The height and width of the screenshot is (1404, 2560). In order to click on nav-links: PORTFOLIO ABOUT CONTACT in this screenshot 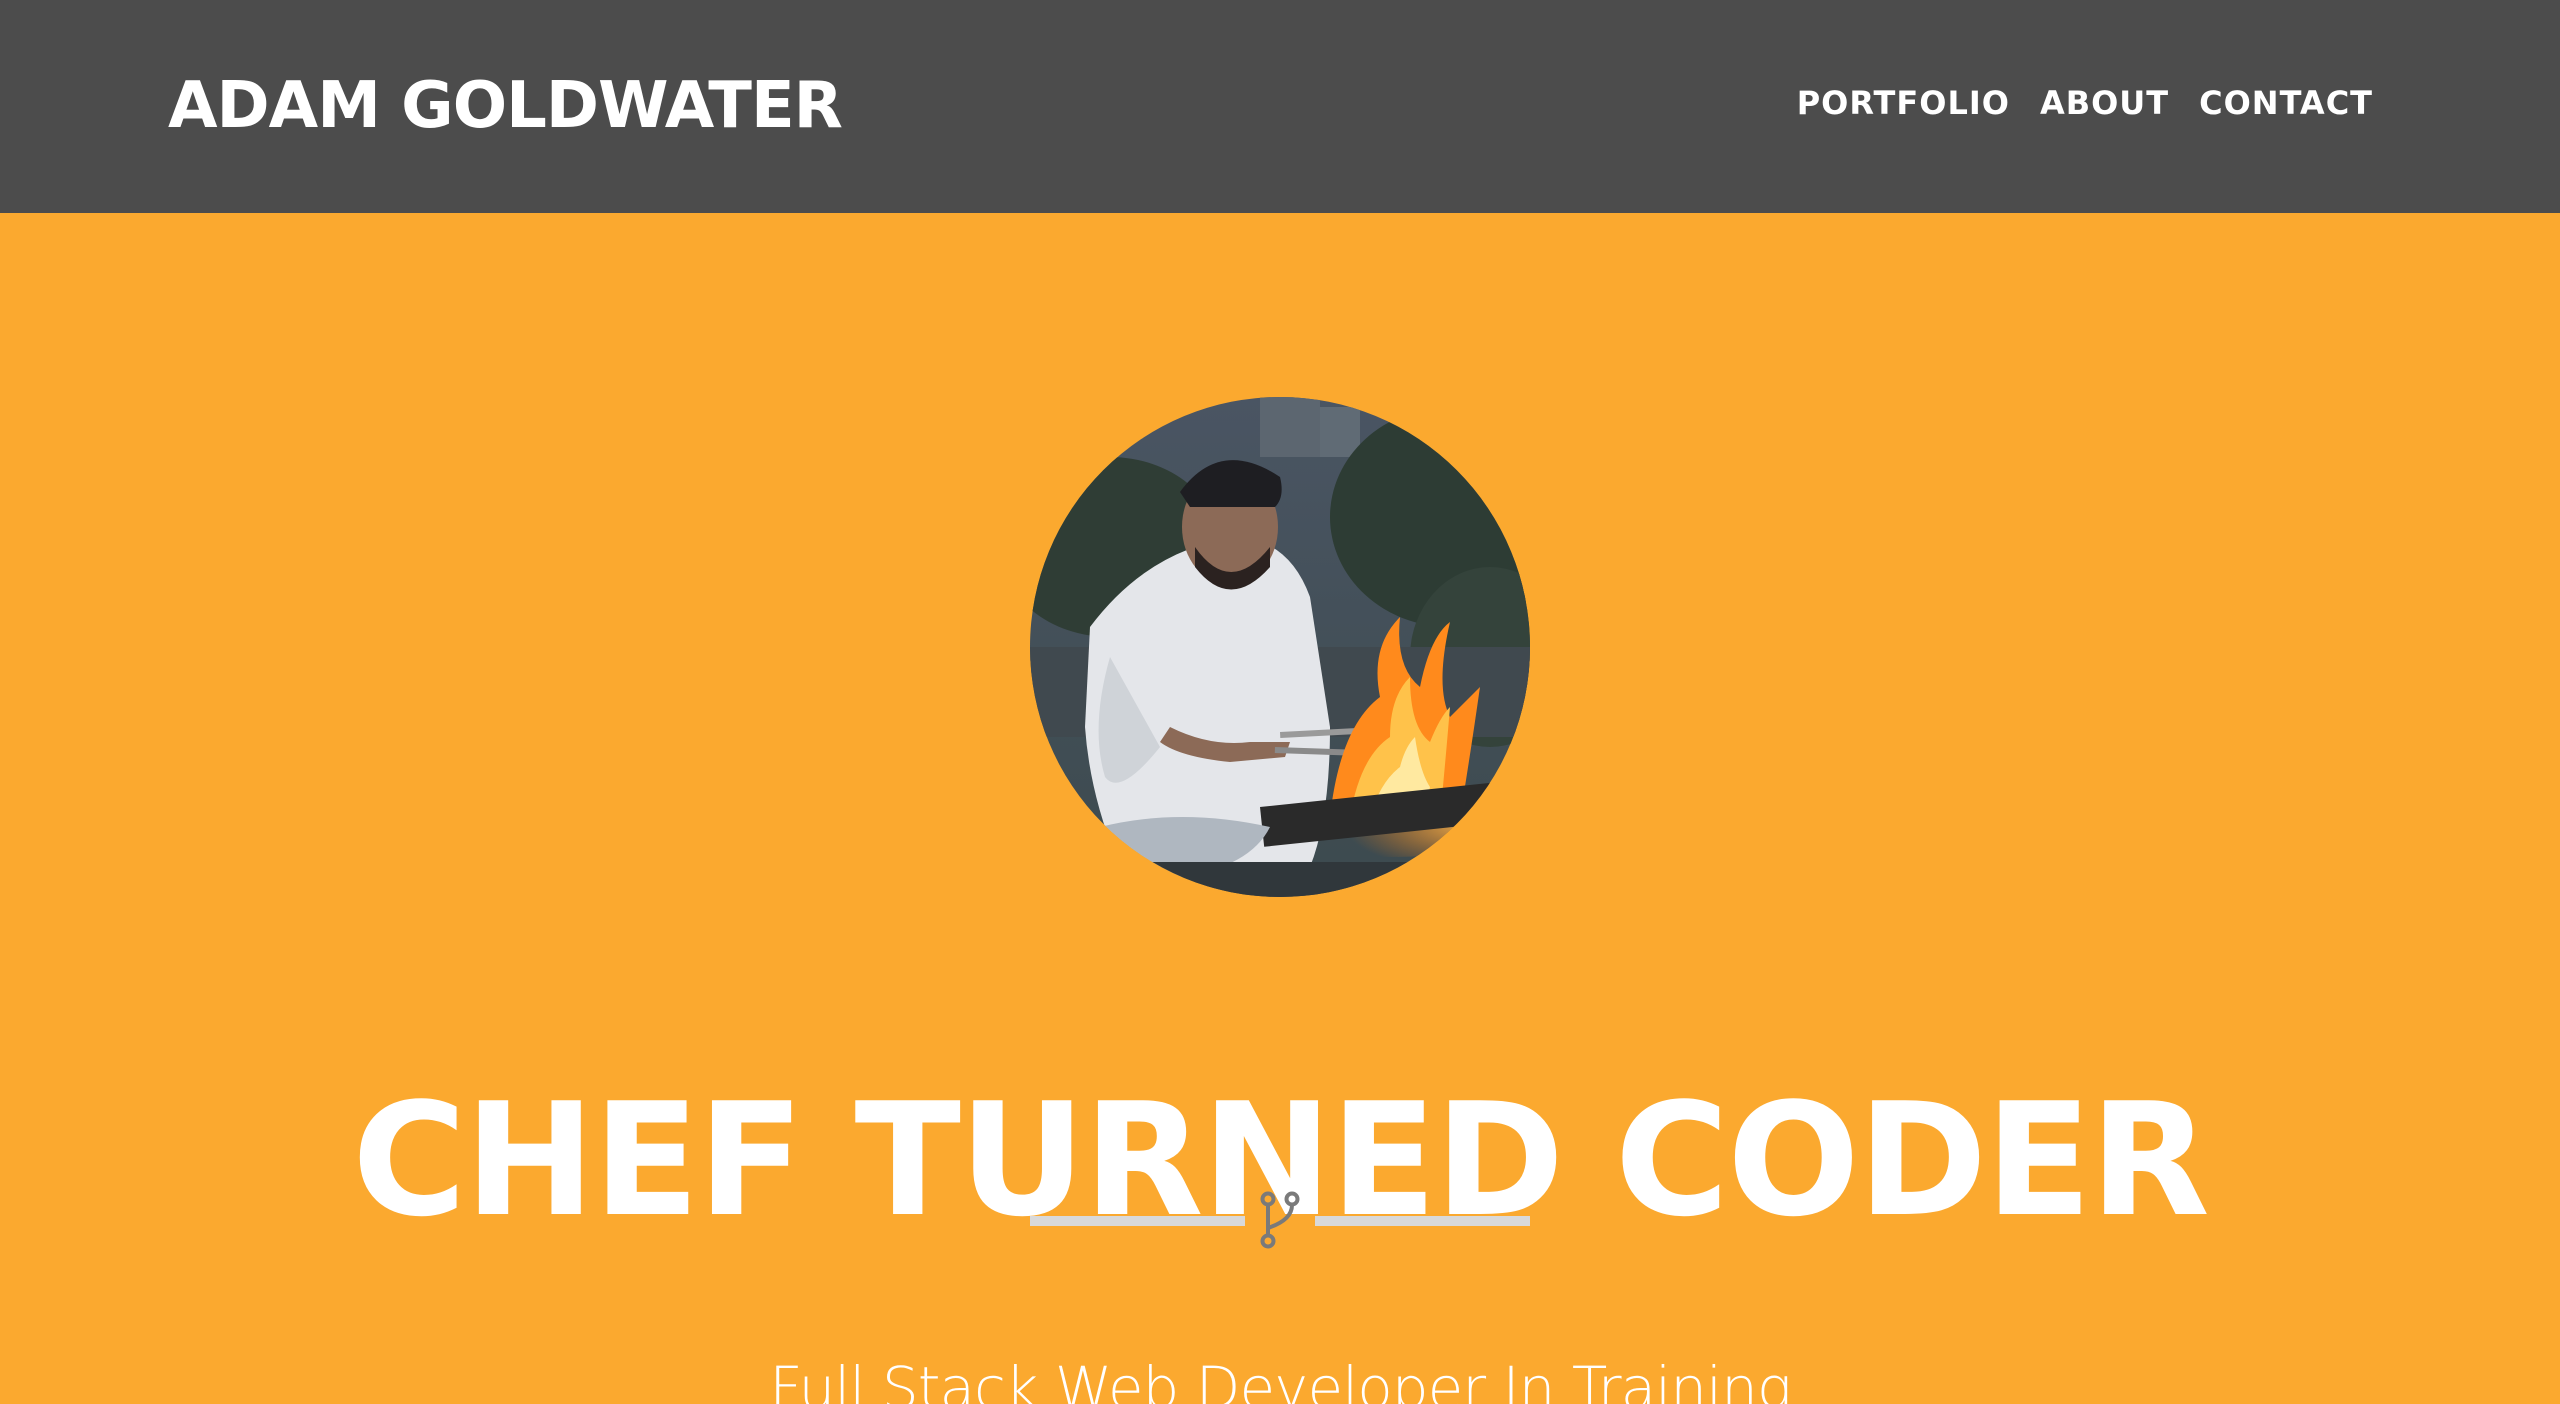, I will do `click(2085, 103)`.